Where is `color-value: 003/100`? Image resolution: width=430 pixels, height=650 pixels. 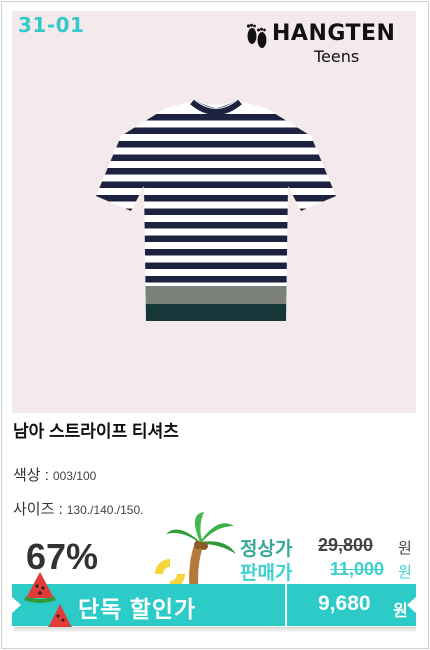 color-value: 003/100 is located at coordinates (74, 476).